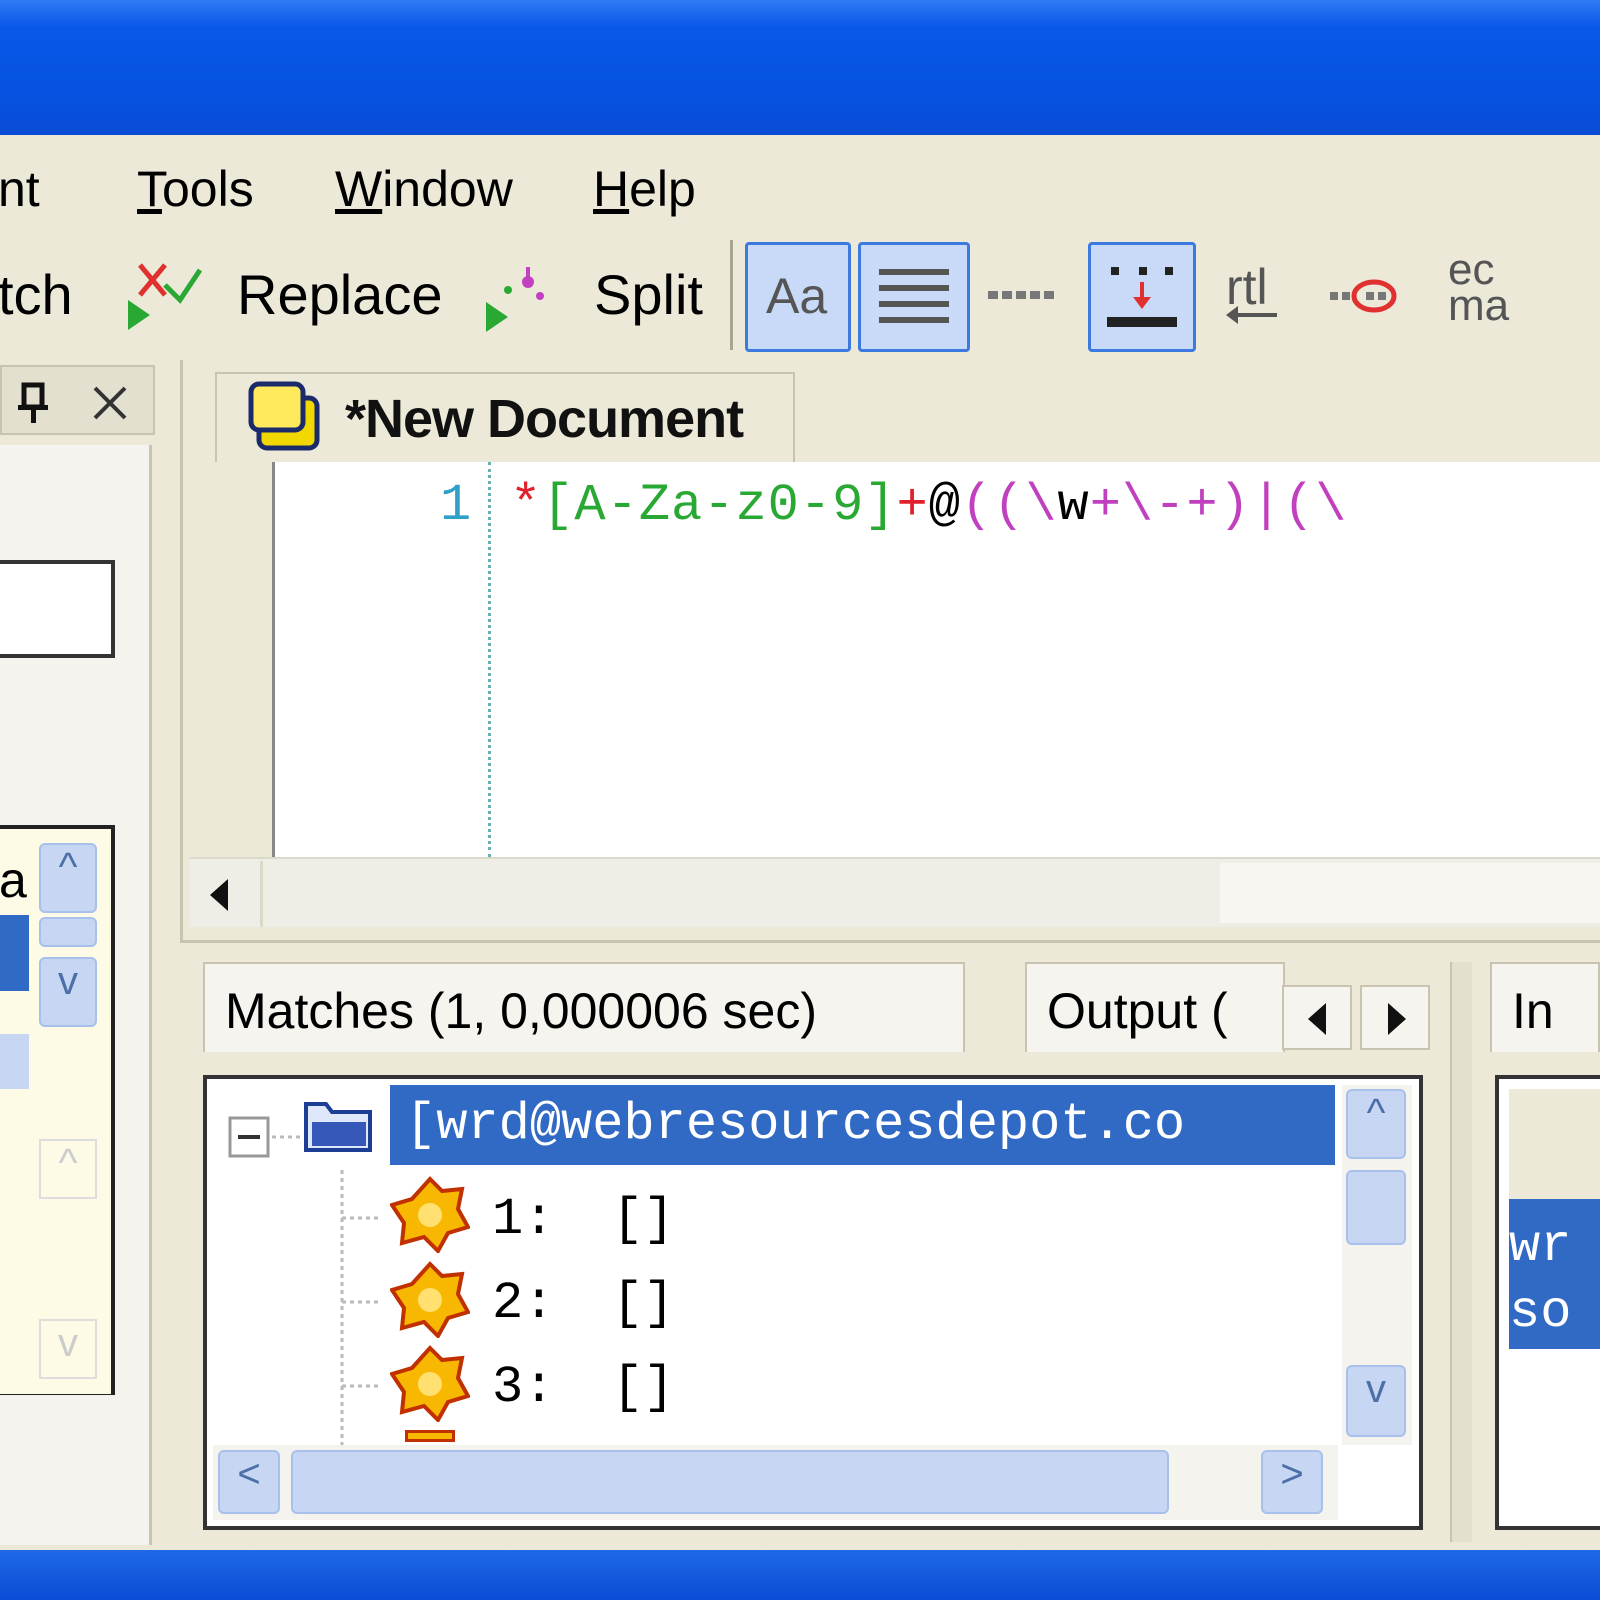  I want to click on tree-hscroll-thumb, so click(730, 1482).